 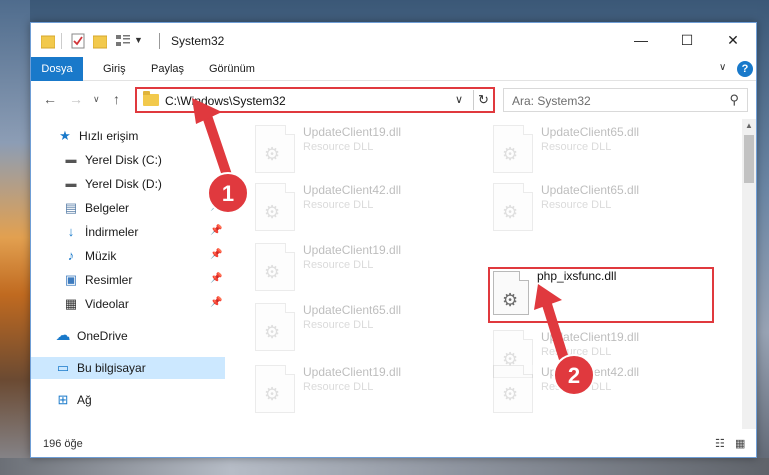 I want to click on help-button: ?, so click(x=745, y=69).